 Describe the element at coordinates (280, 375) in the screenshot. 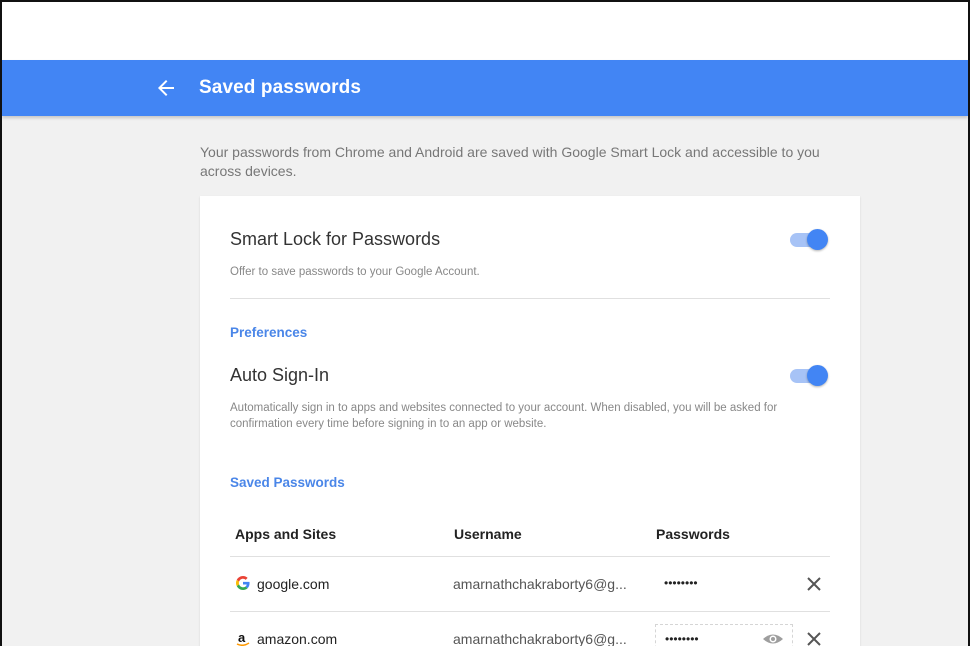

I see `auto-signin-title: Auto Sign-In` at that location.